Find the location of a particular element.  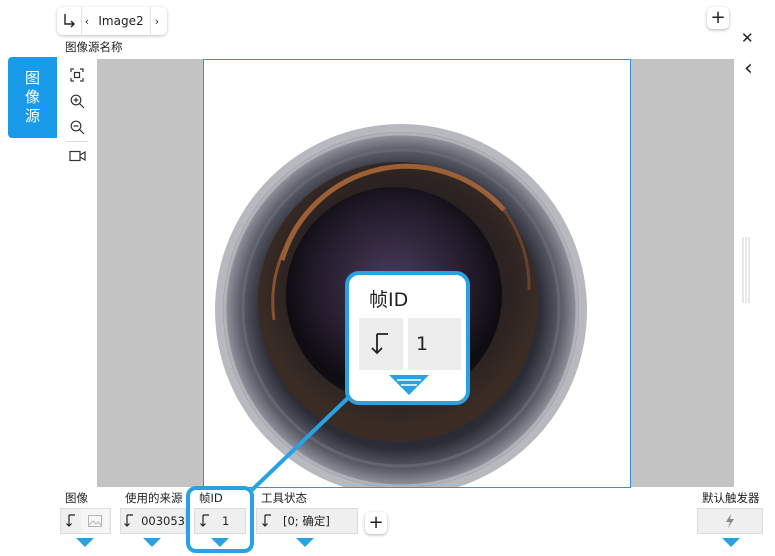

callout-link-arrow-icon is located at coordinates (381, 344).